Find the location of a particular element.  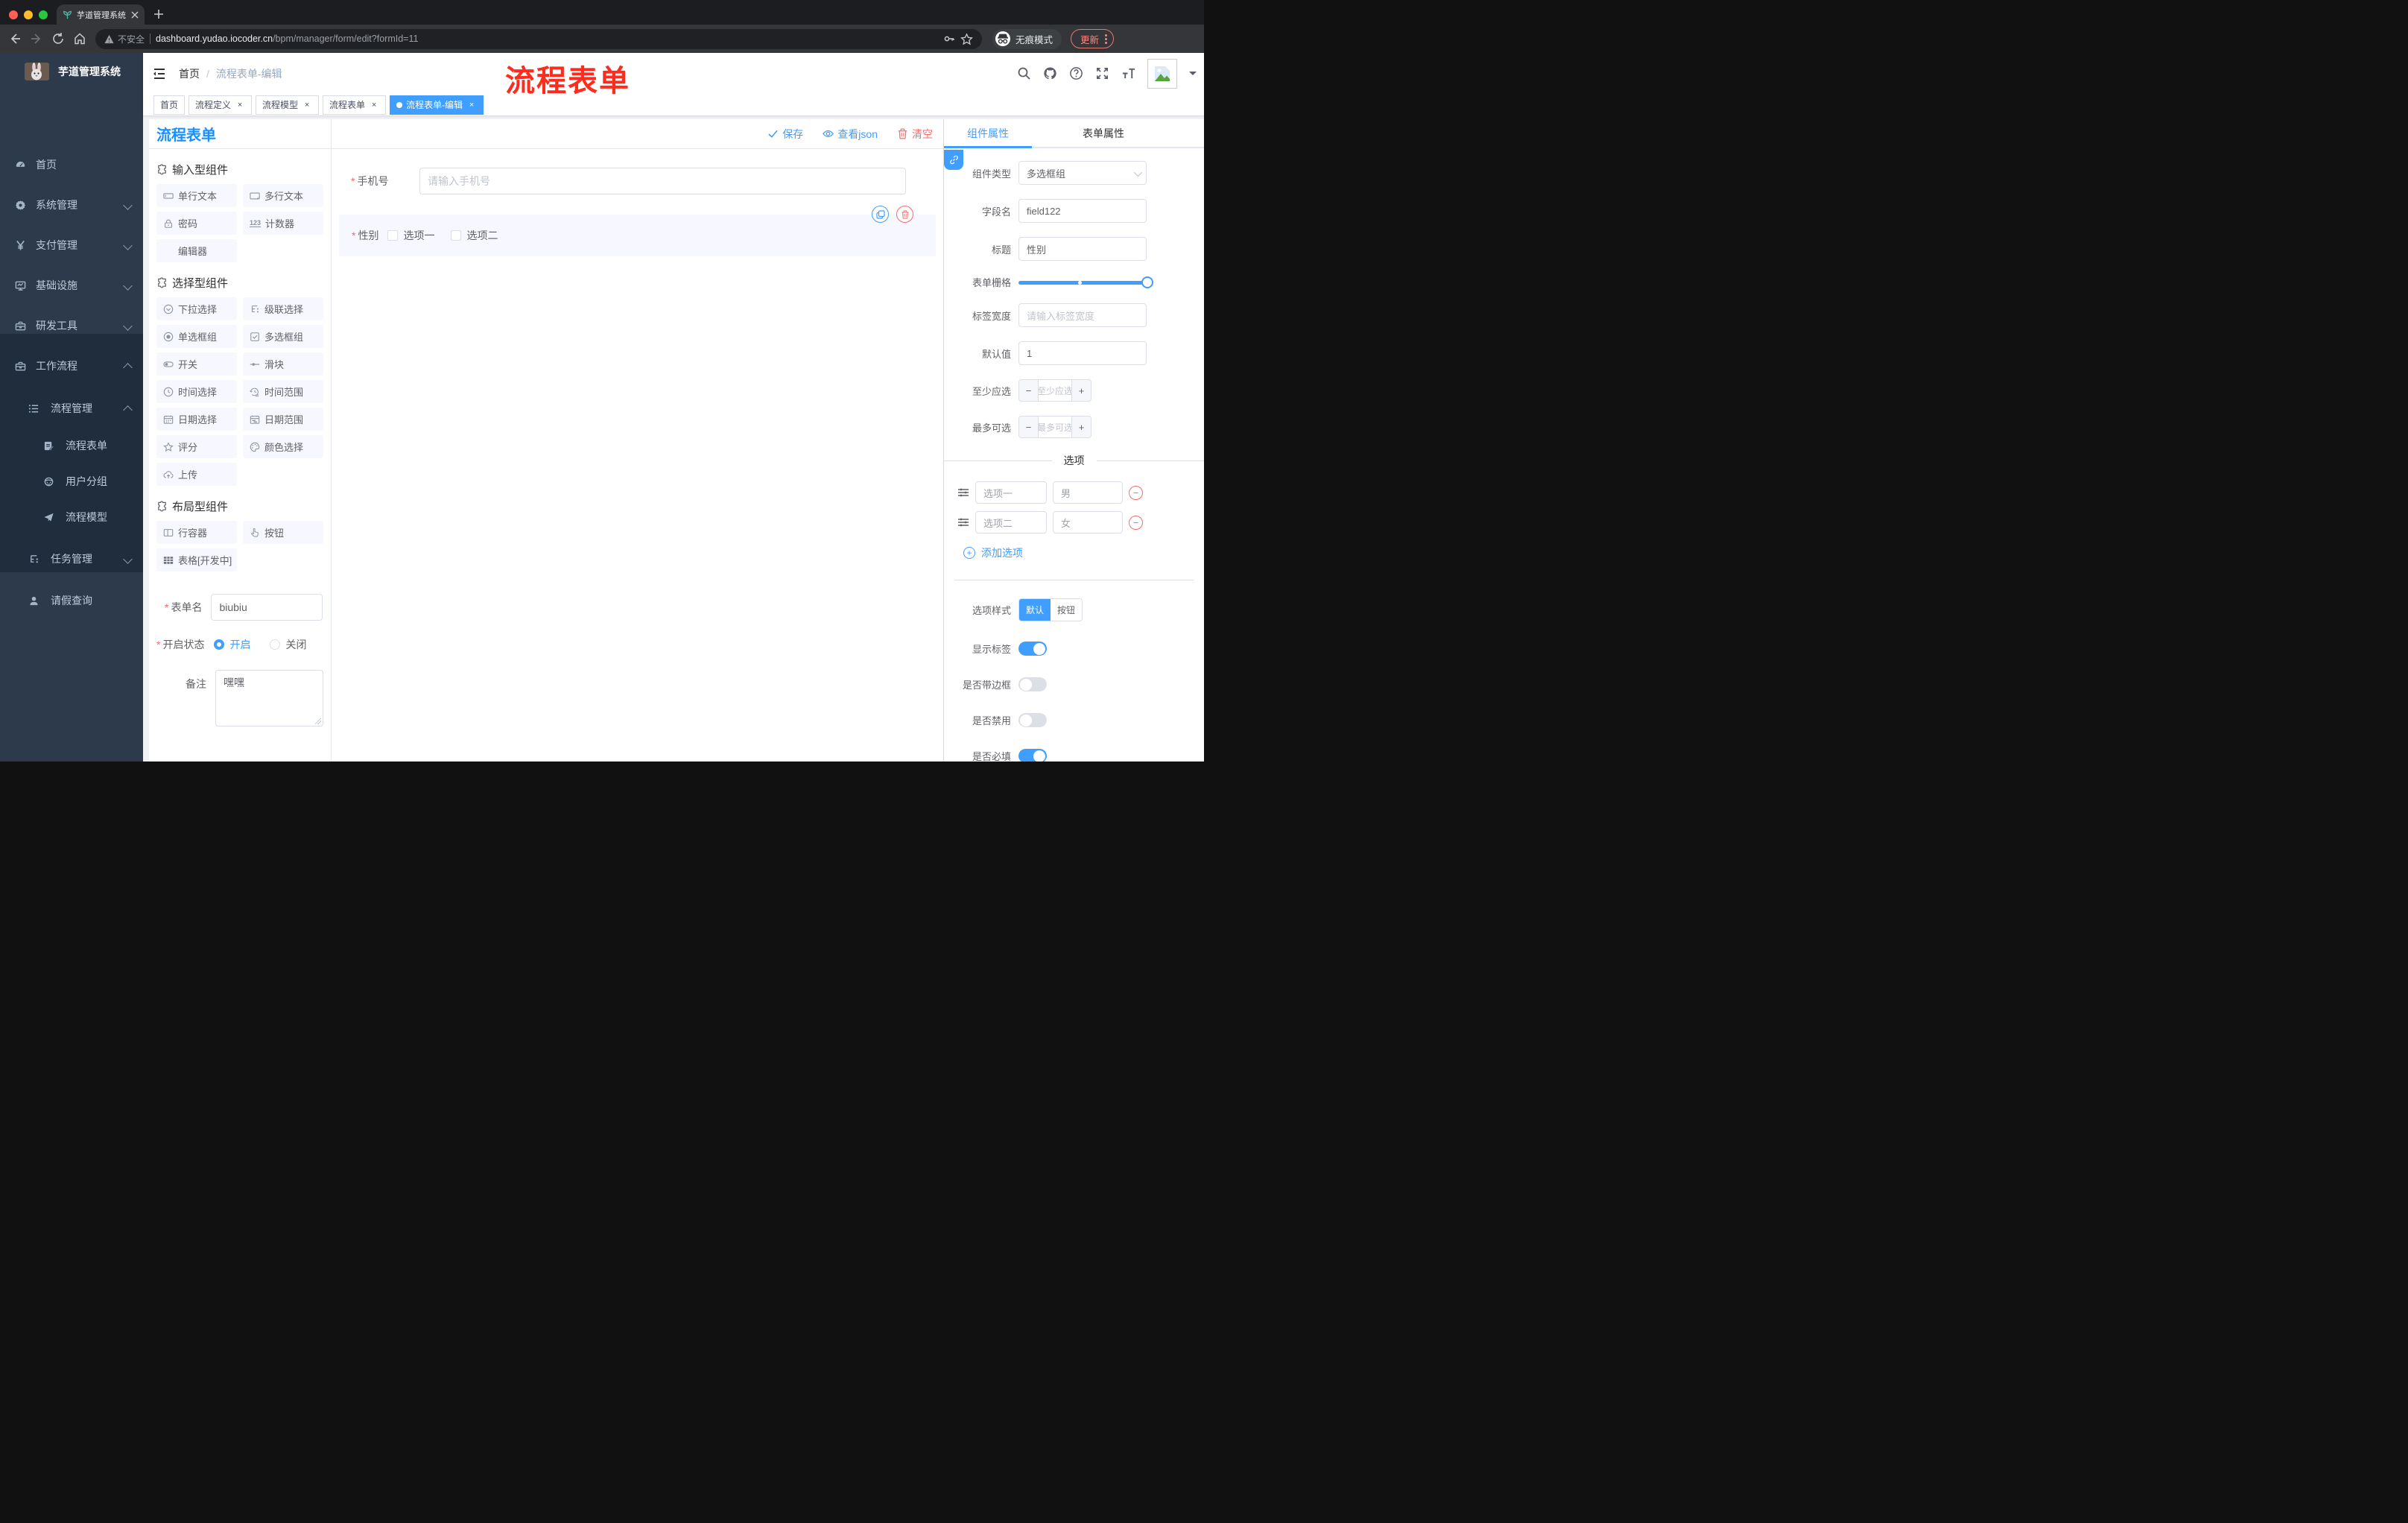

palette-item-button: 按钮 is located at coordinates (283, 532).